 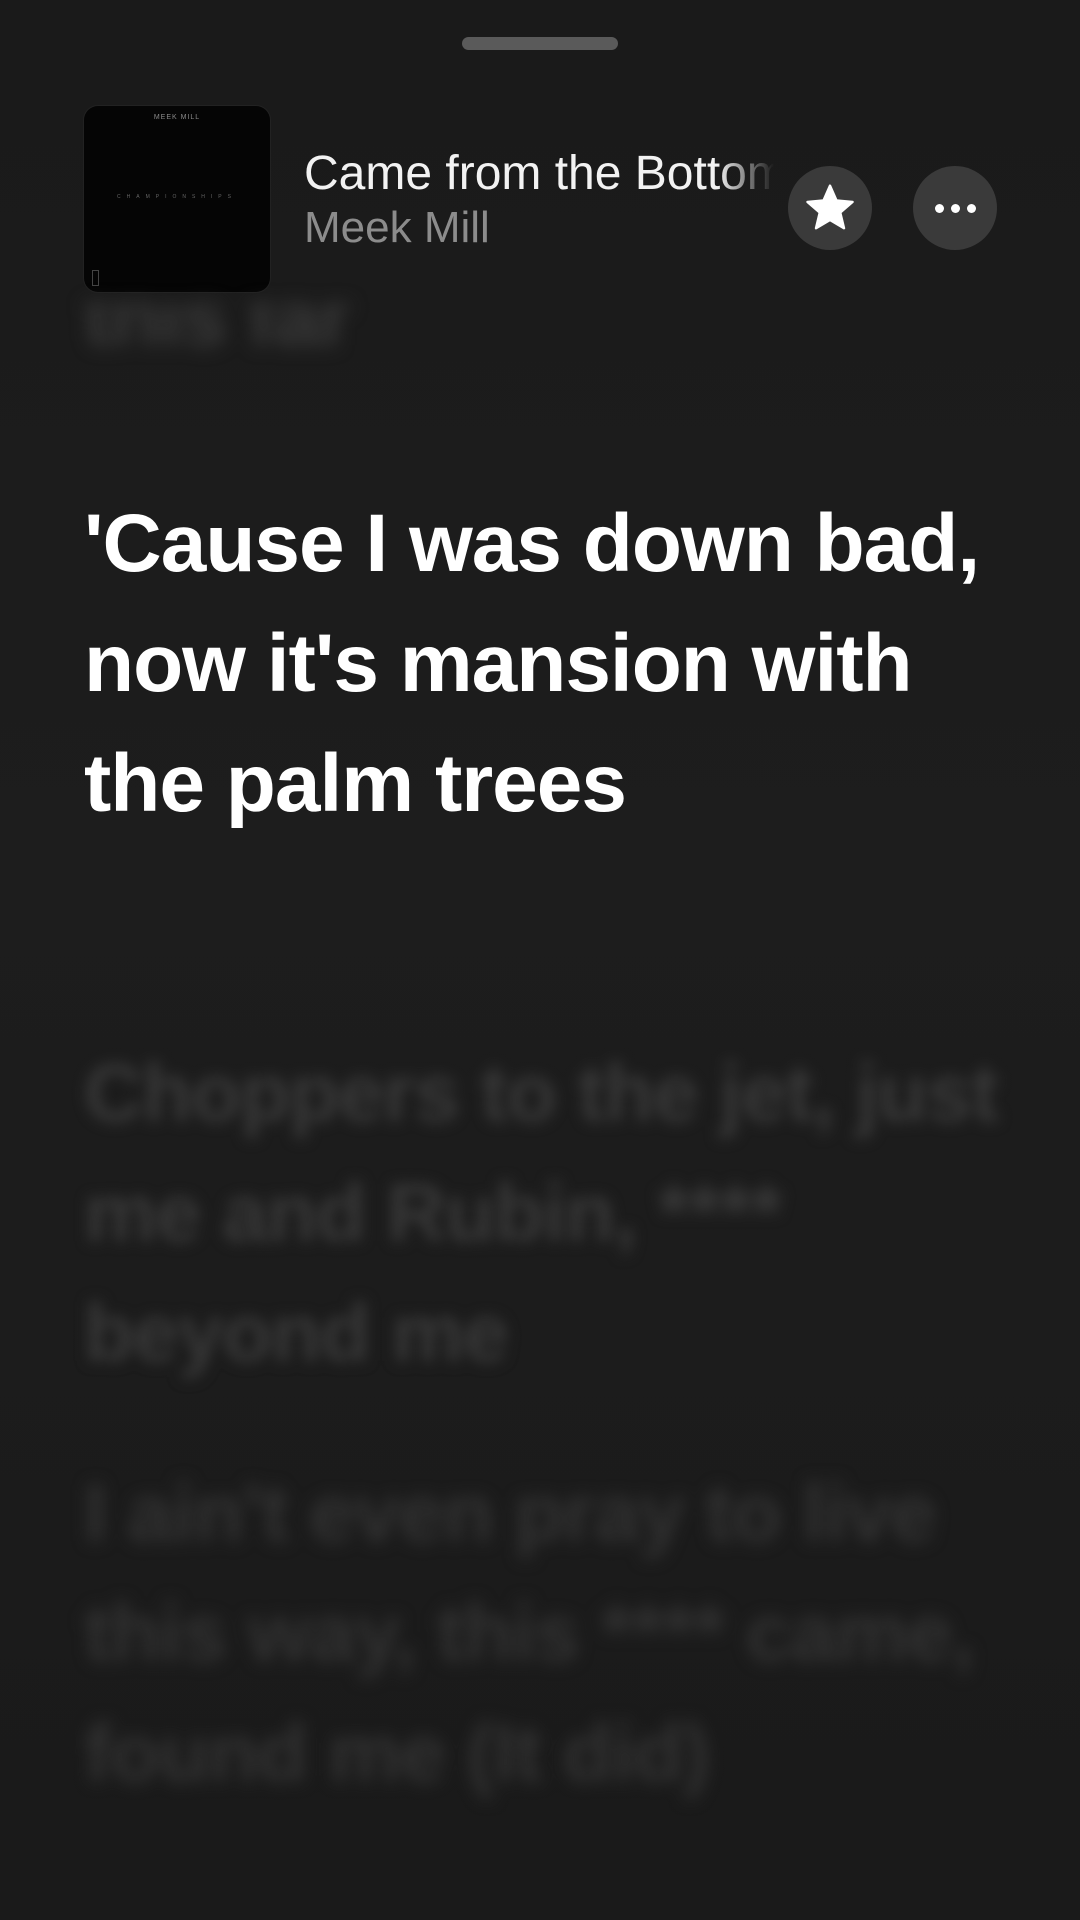 I want to click on album-art-mark, so click(x=95, y=278).